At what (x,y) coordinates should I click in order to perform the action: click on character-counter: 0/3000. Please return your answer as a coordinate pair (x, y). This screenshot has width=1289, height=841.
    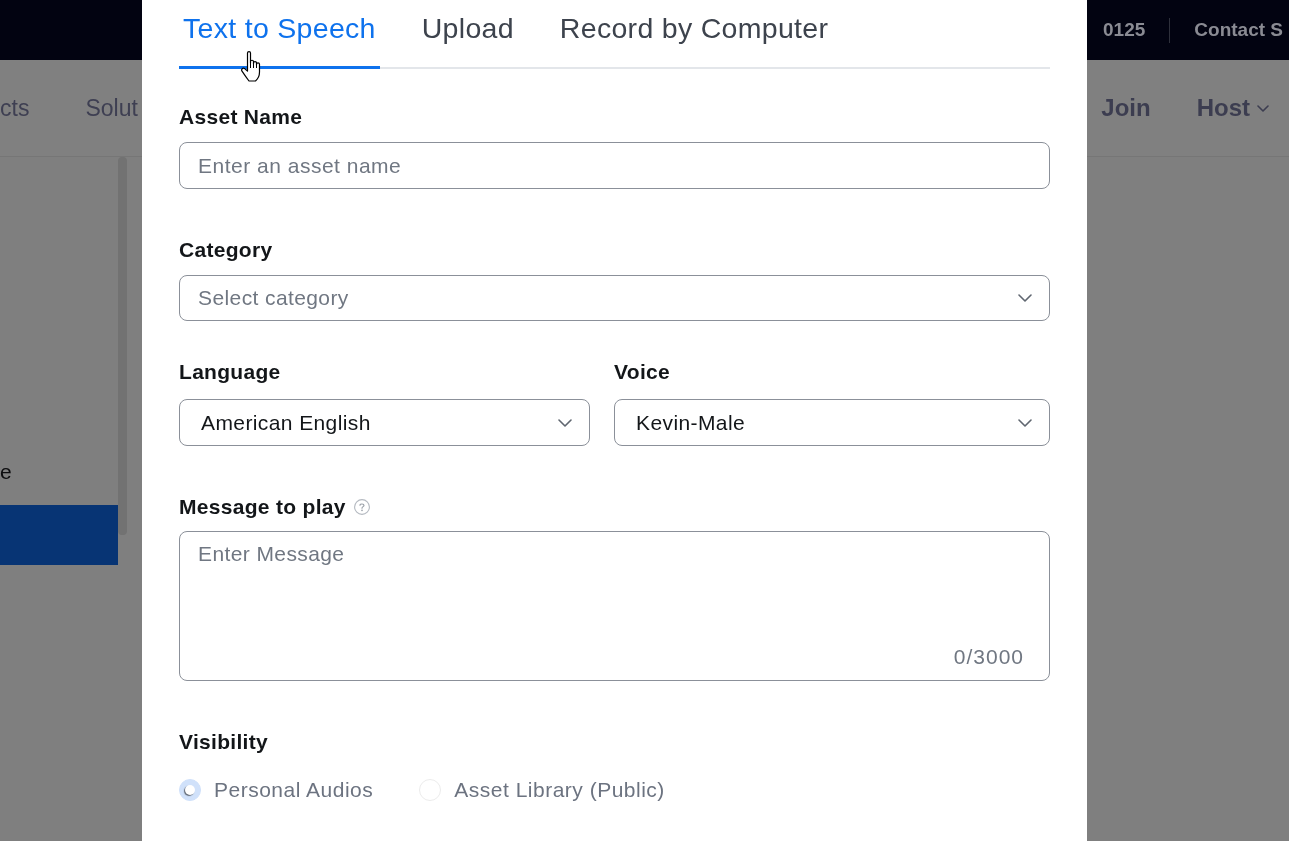
    Looking at the image, I should click on (988, 657).